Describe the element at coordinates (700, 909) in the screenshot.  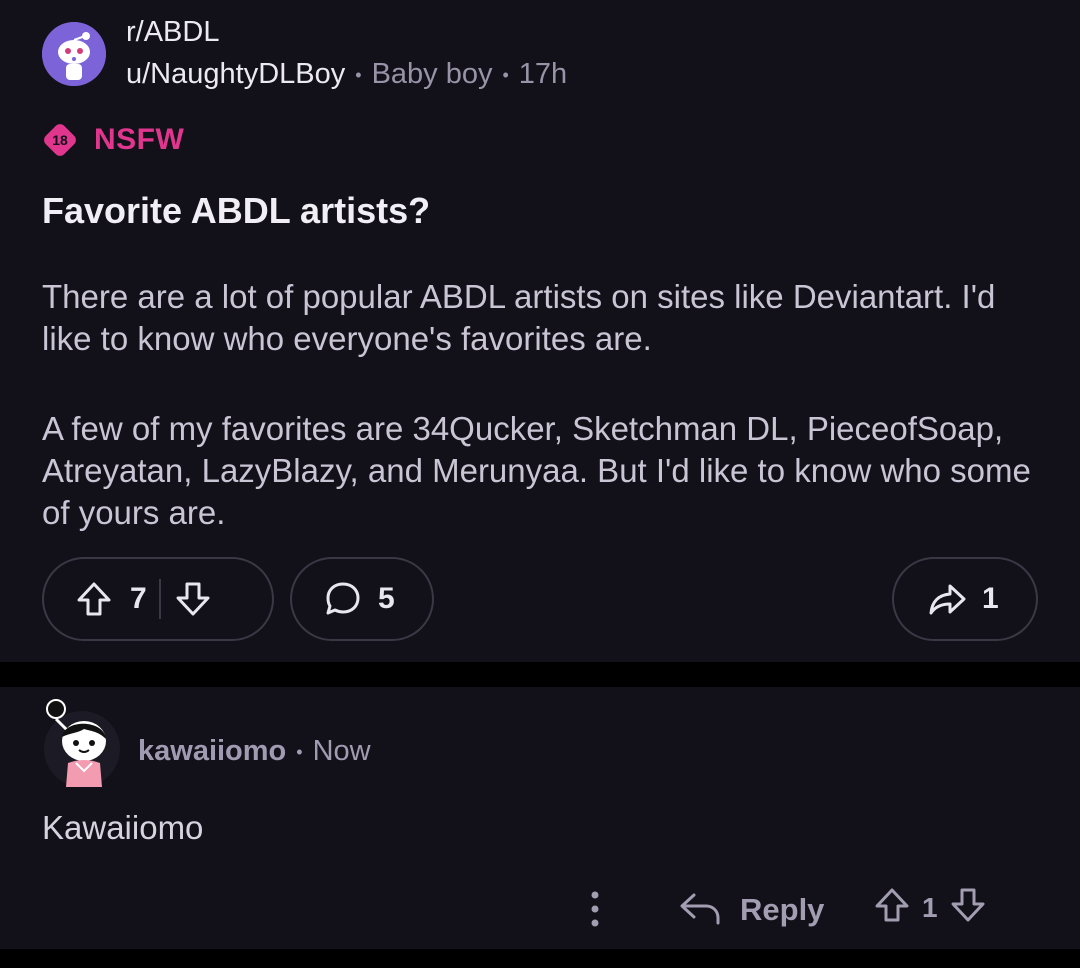
I see `reply-icon` at that location.